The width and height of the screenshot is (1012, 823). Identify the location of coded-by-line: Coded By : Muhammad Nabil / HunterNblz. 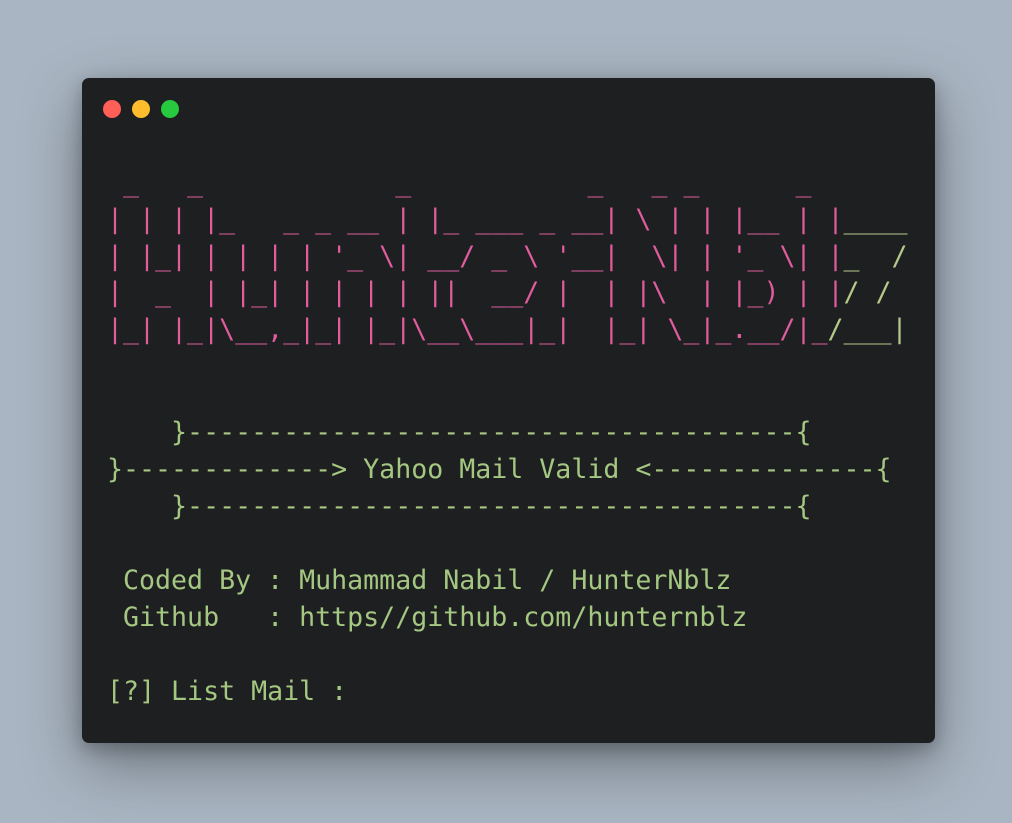
(419, 580).